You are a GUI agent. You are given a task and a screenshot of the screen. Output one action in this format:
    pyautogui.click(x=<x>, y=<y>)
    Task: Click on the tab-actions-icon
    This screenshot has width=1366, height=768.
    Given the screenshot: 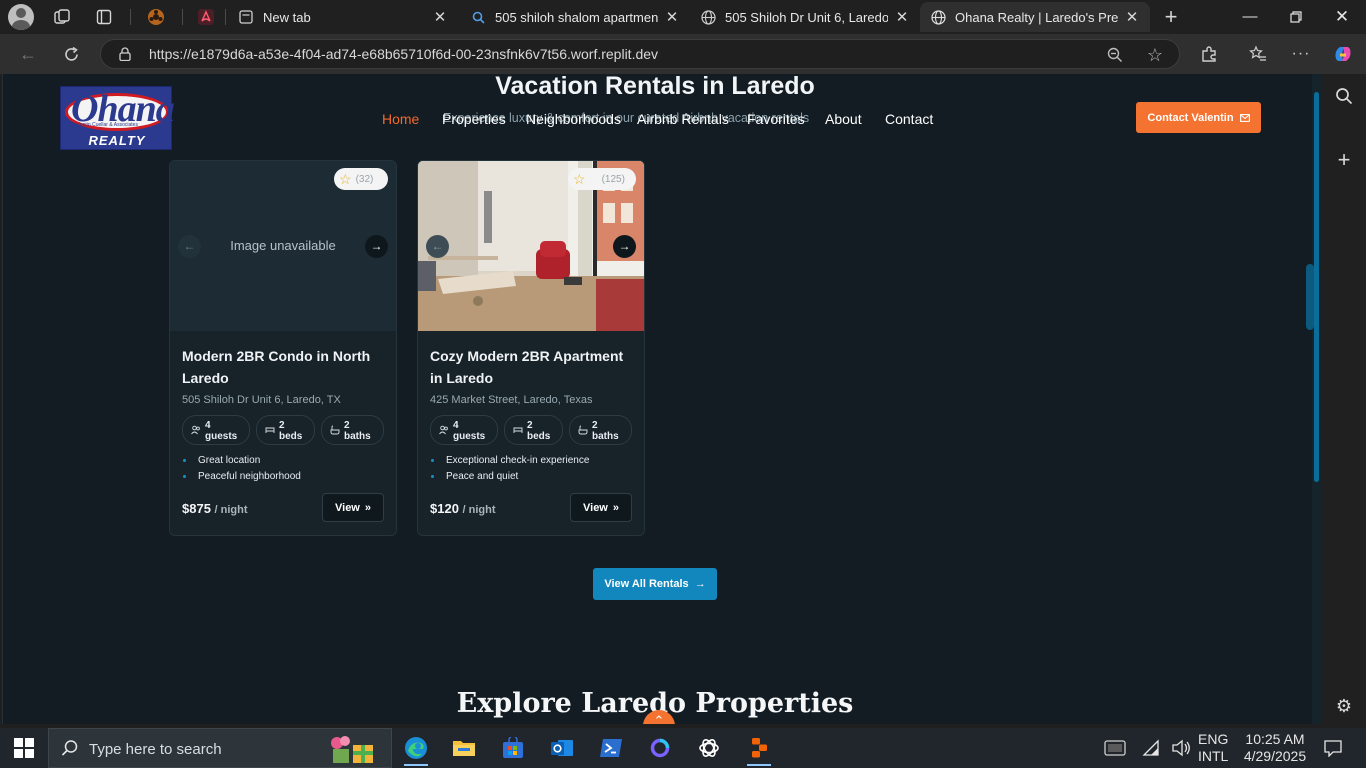 What is the action you would take?
    pyautogui.click(x=104, y=17)
    